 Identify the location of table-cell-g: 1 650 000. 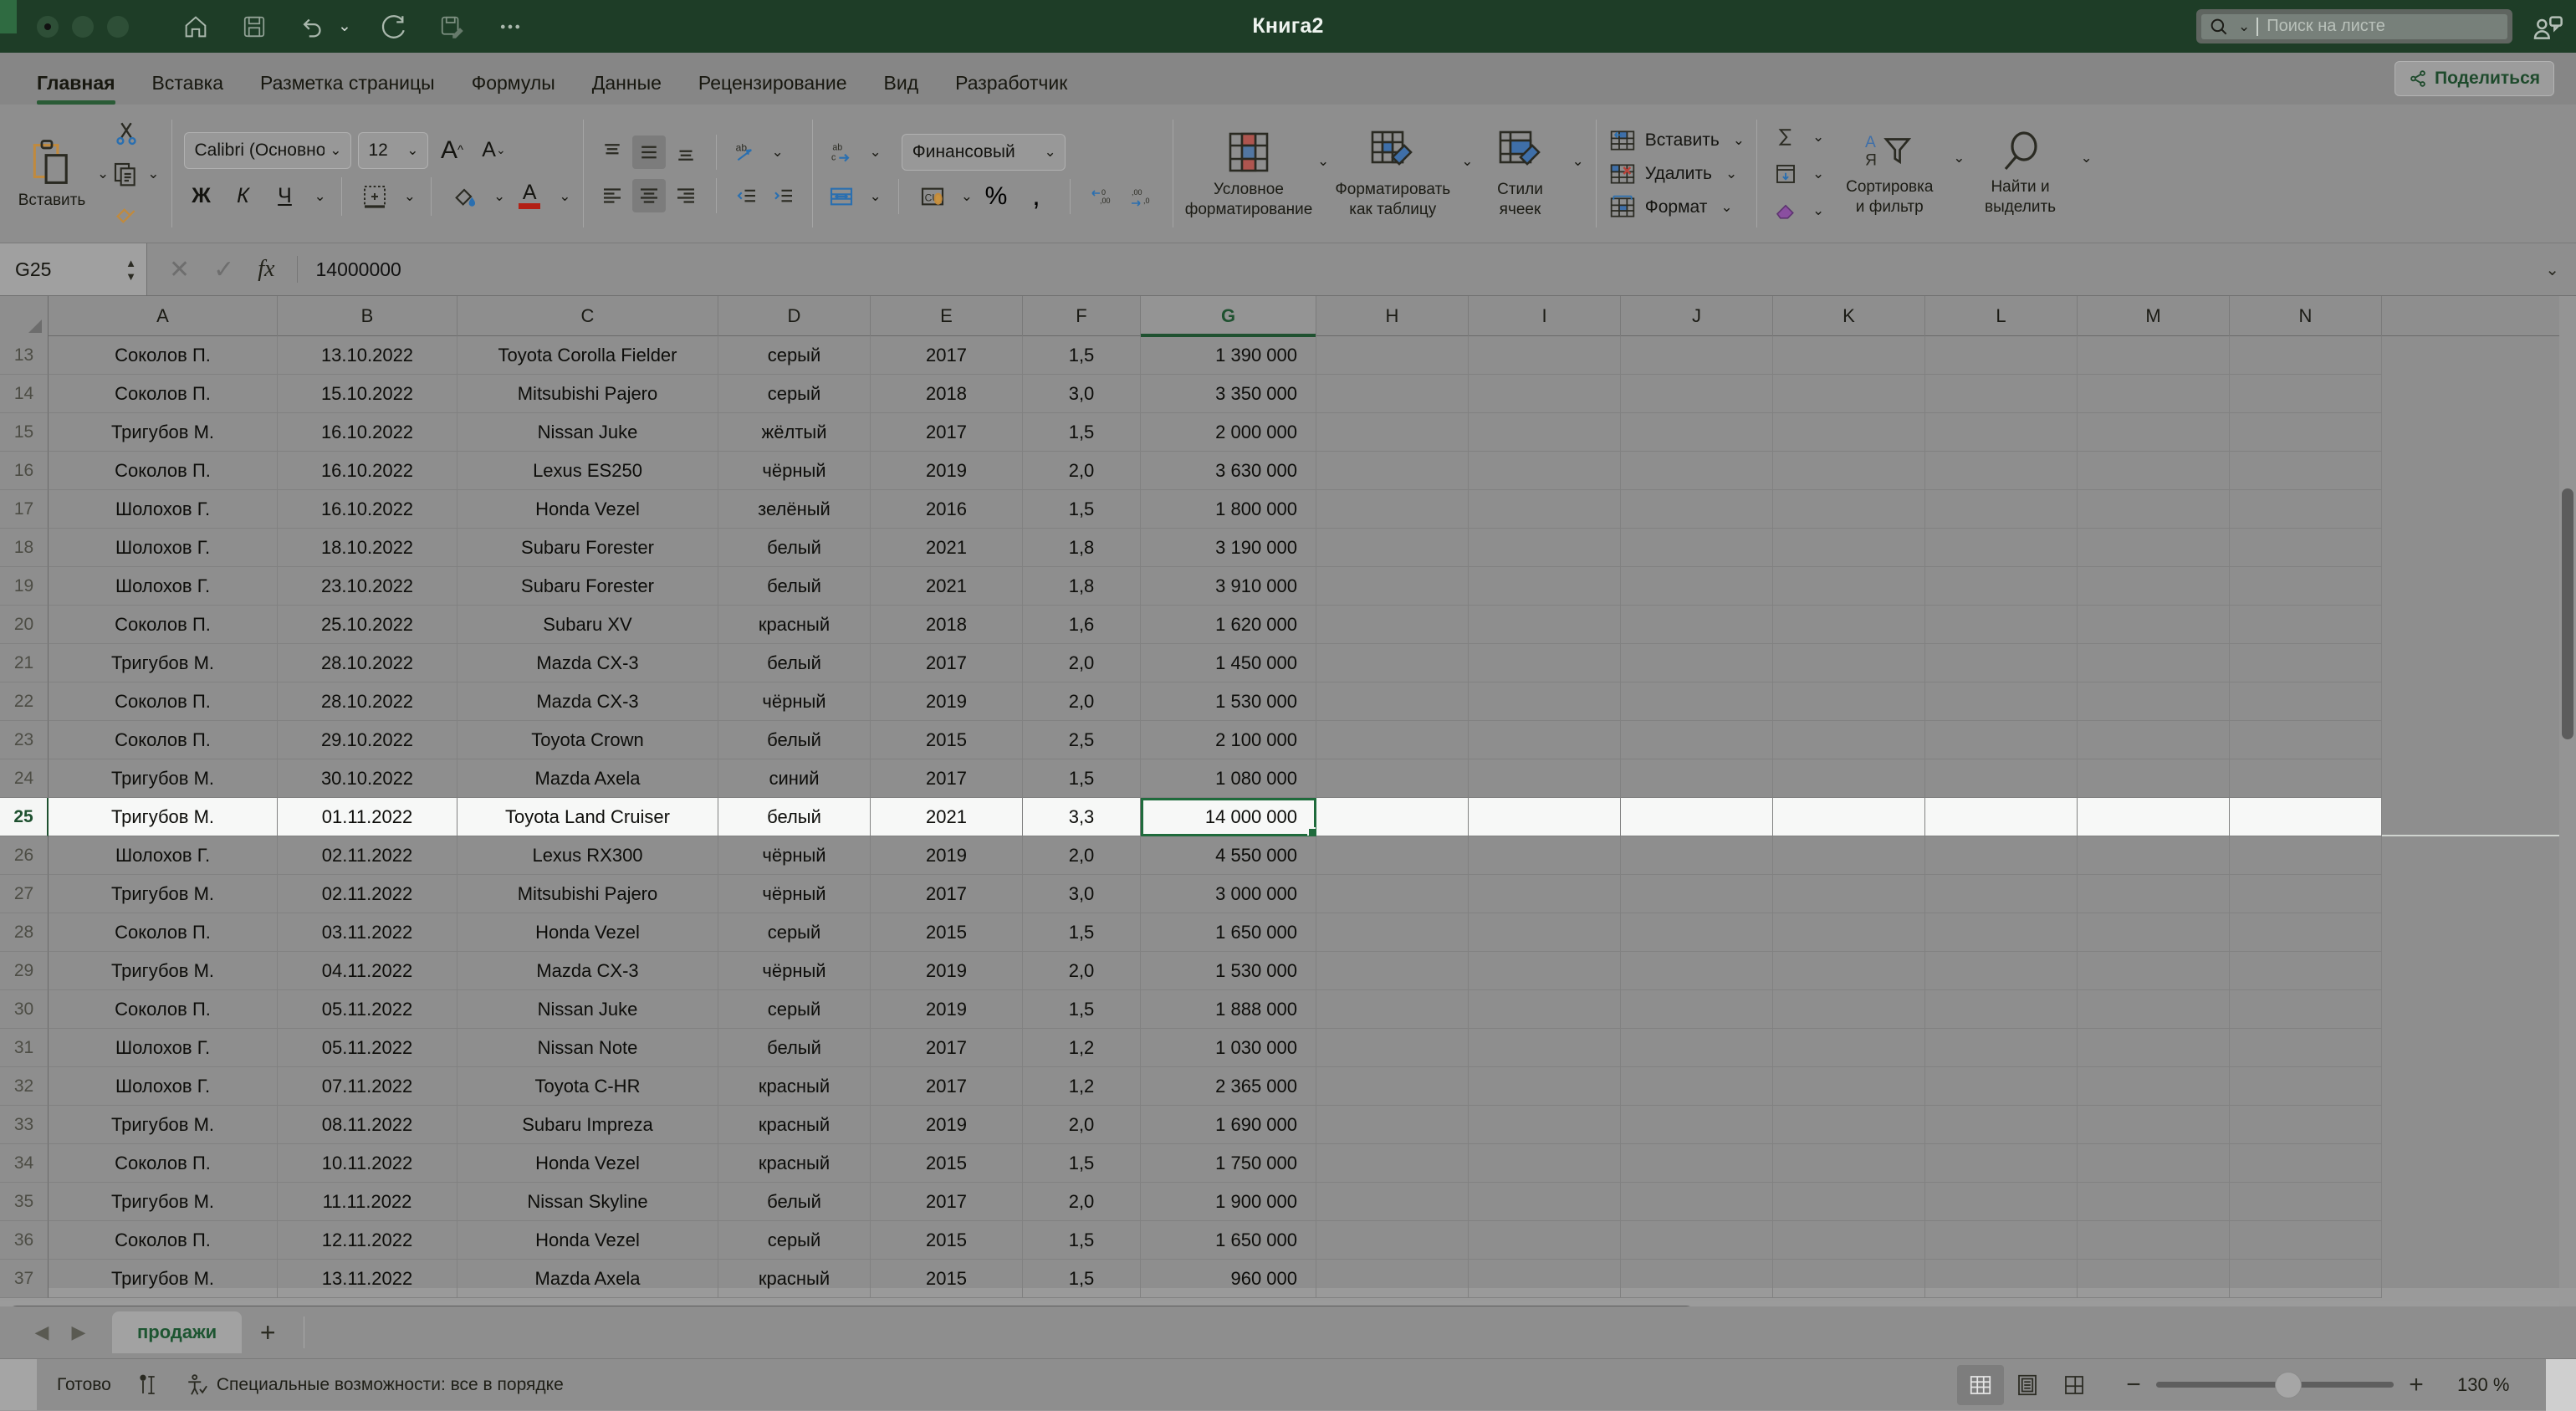
(1228, 932).